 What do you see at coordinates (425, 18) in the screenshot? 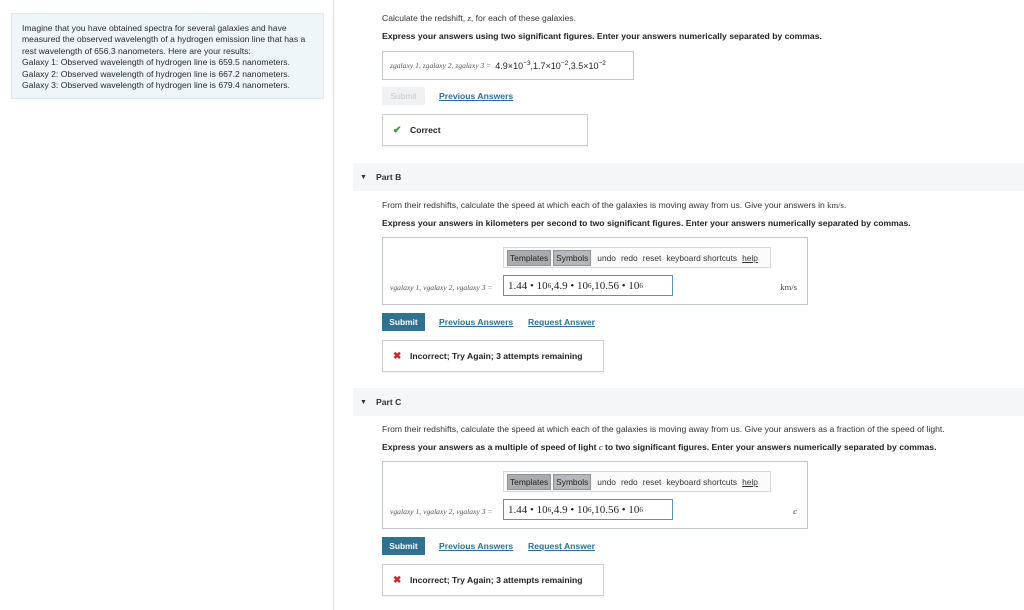
I see `part-a-prompt-pre: Calculate the redshift,` at bounding box center [425, 18].